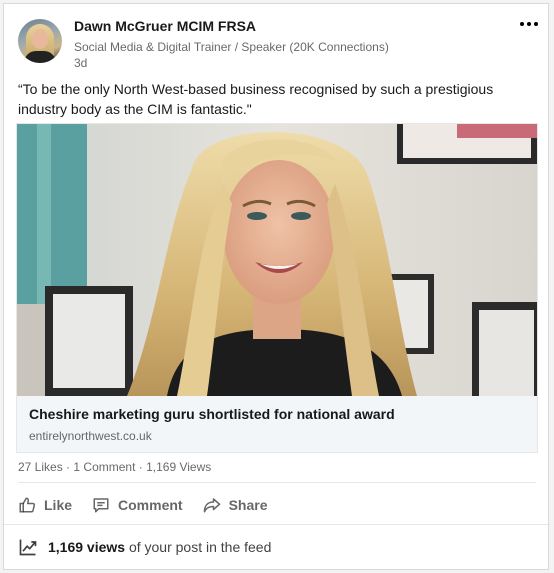  What do you see at coordinates (87, 547) in the screenshot?
I see `analytics-views-count: 1,169 views` at bounding box center [87, 547].